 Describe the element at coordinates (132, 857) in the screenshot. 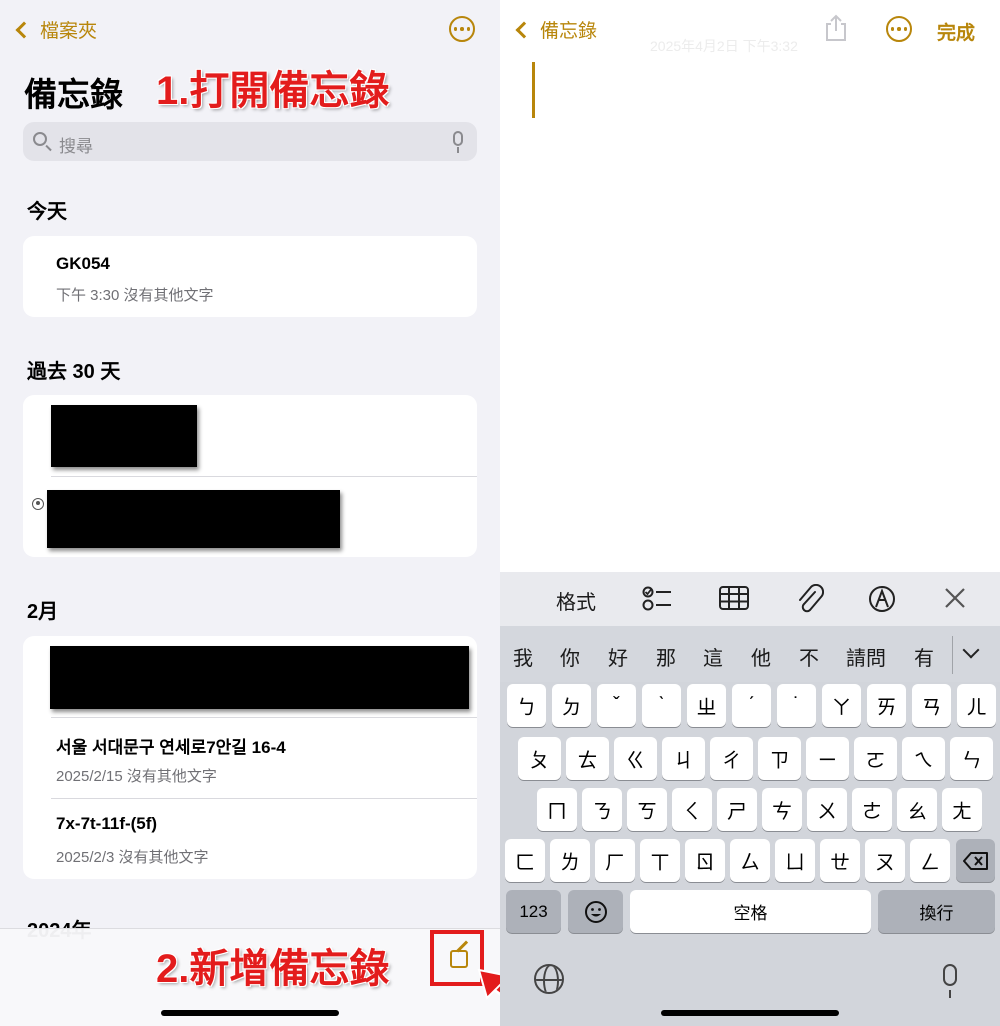

I see `note-subtitle: 2025/2/3 沒有其他文字` at that location.